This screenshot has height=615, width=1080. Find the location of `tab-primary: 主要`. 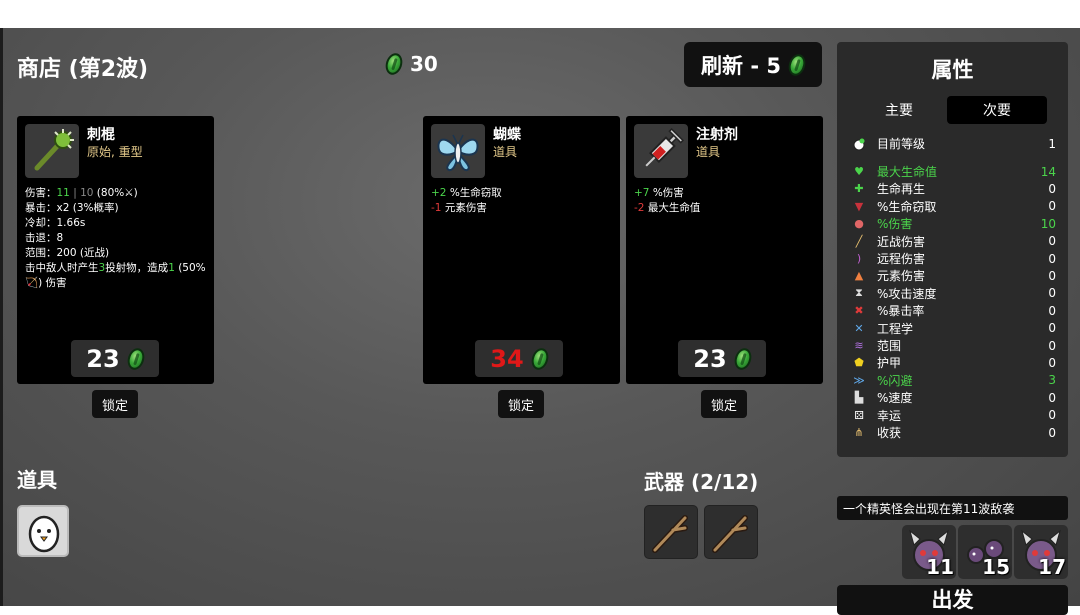

tab-primary: 主要 is located at coordinates (899, 110).